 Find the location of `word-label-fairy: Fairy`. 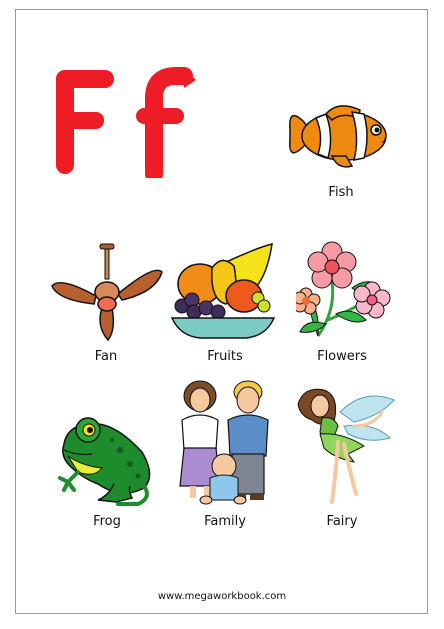

word-label-fairy: Fairy is located at coordinates (342, 521).